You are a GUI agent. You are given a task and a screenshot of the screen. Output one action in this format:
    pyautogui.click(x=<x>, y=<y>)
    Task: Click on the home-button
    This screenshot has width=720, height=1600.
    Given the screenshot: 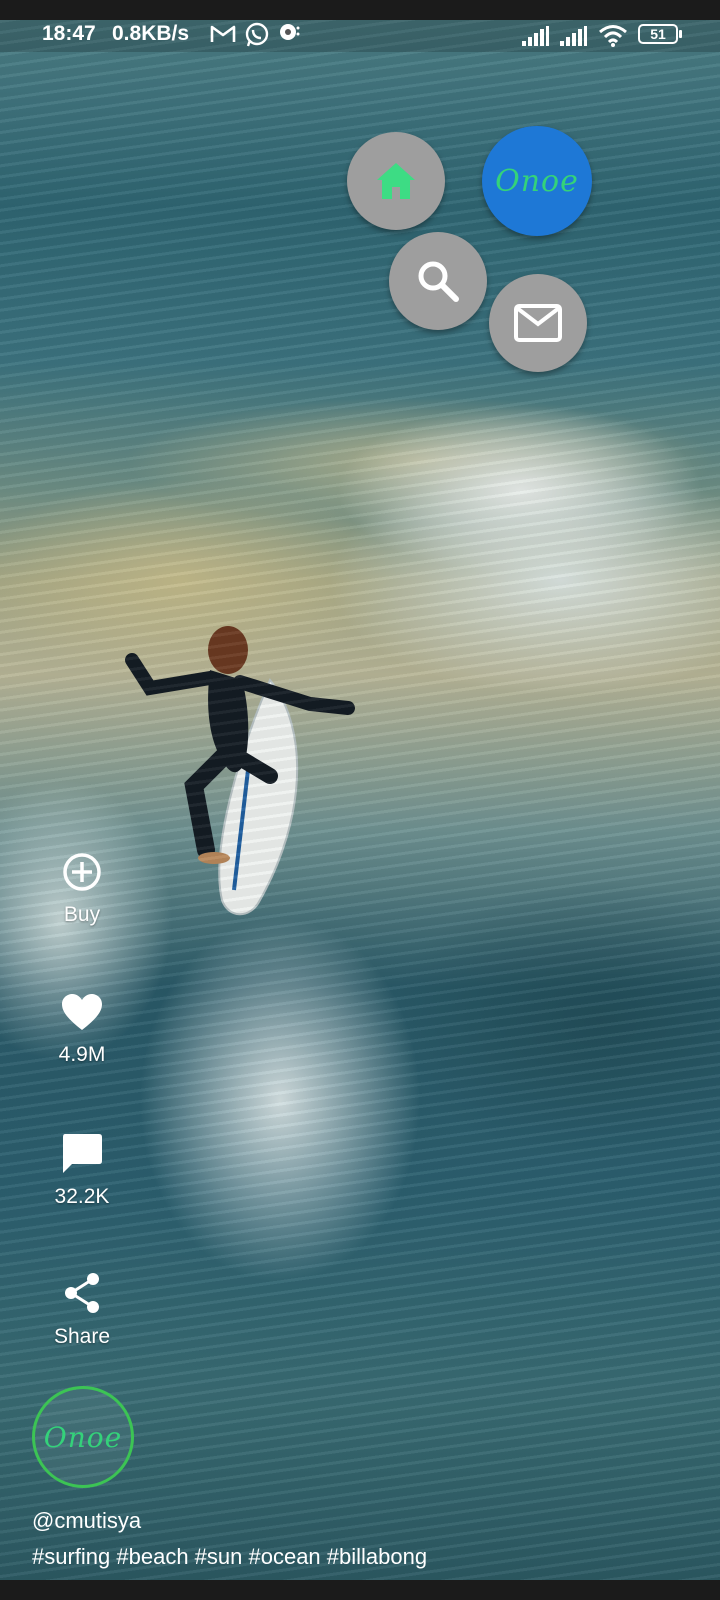 What is the action you would take?
    pyautogui.click(x=396, y=181)
    